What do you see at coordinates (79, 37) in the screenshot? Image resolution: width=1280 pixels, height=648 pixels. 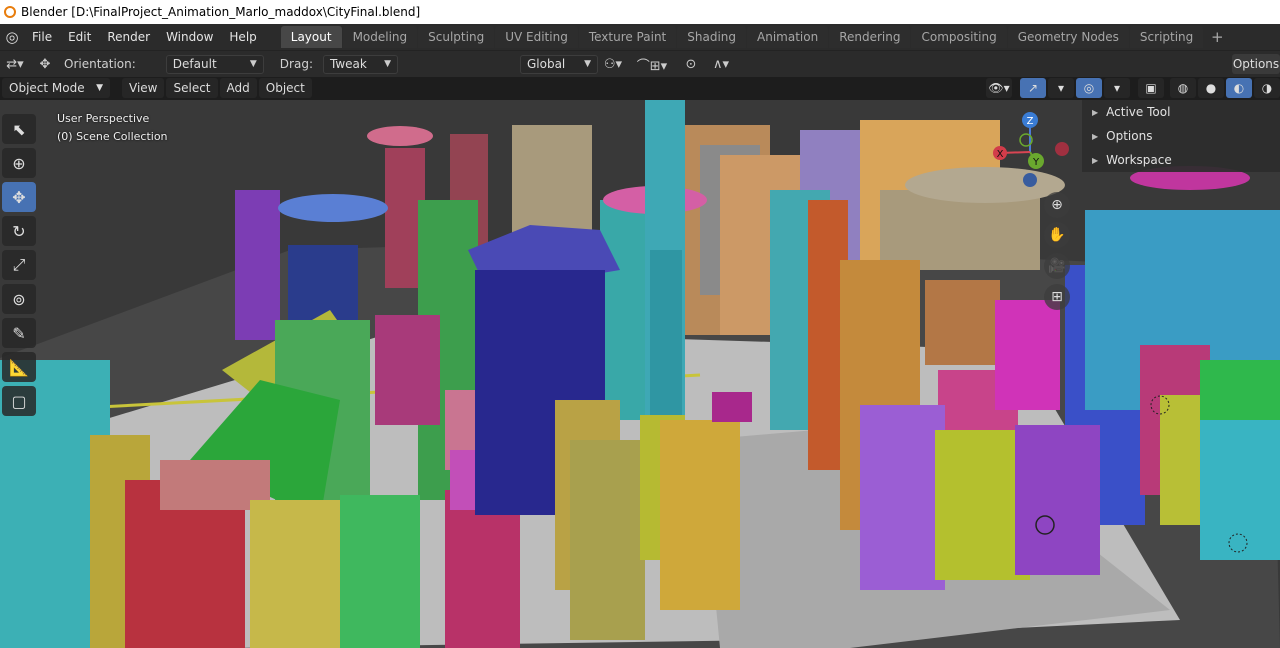 I see `menu-edit: Edit` at bounding box center [79, 37].